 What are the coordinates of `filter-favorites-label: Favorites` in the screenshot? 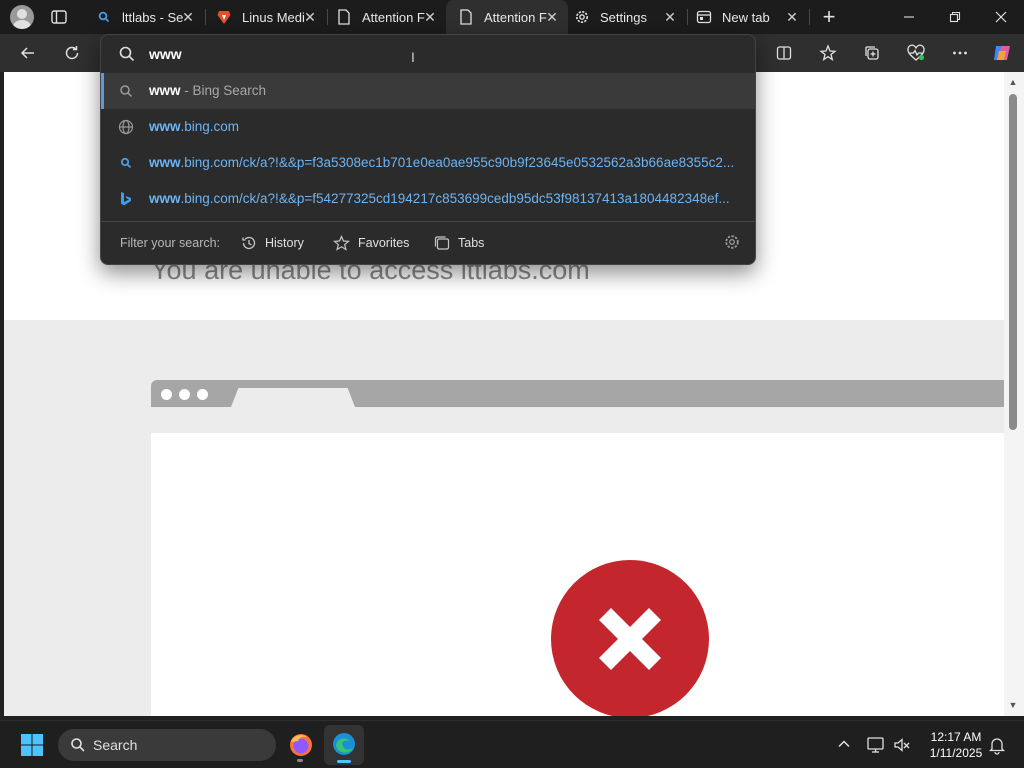 It's located at (384, 243).